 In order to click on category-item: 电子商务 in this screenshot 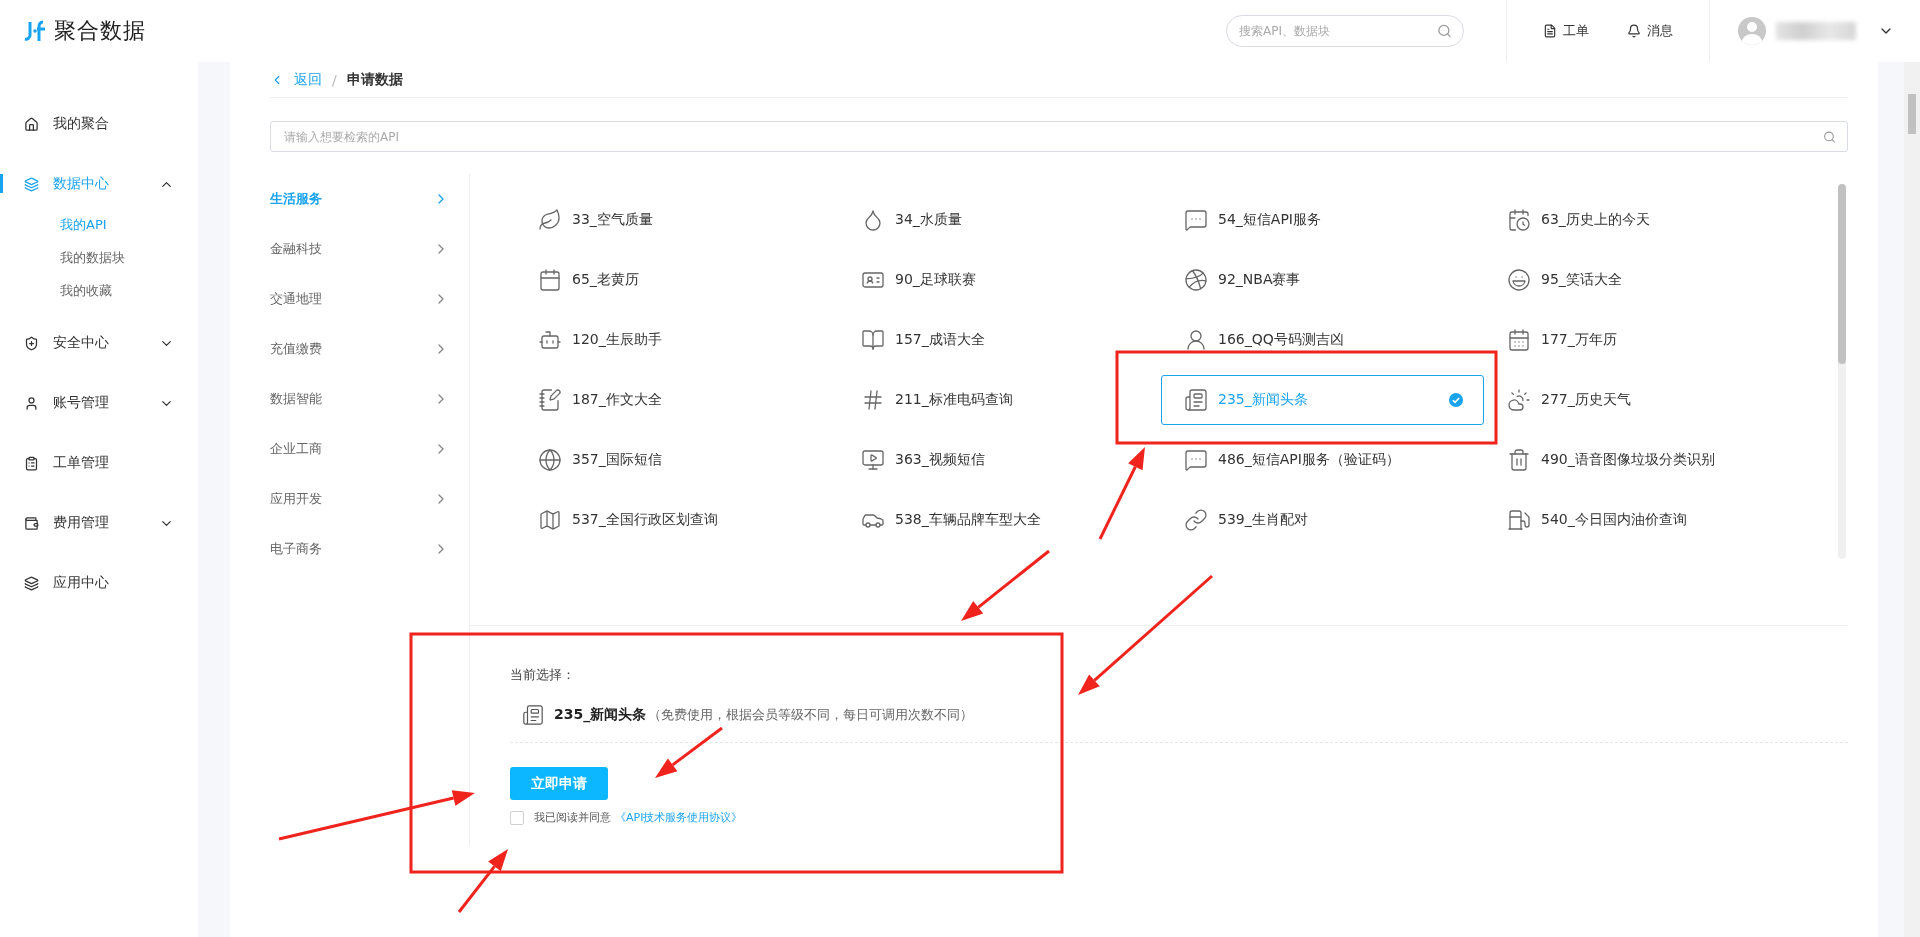, I will do `click(369, 549)`.